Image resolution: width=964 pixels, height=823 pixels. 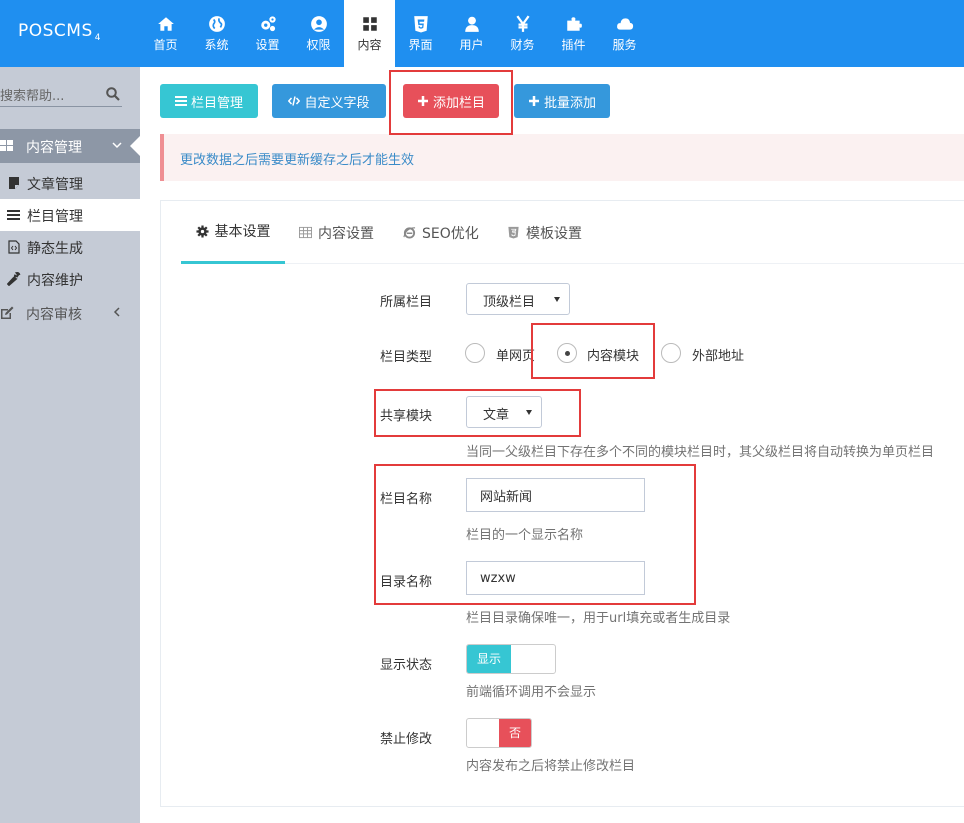 What do you see at coordinates (598, 618) in the screenshot?
I see `directory-name-help: 栏目目录确保唯一，用于url填充或者生成目录` at bounding box center [598, 618].